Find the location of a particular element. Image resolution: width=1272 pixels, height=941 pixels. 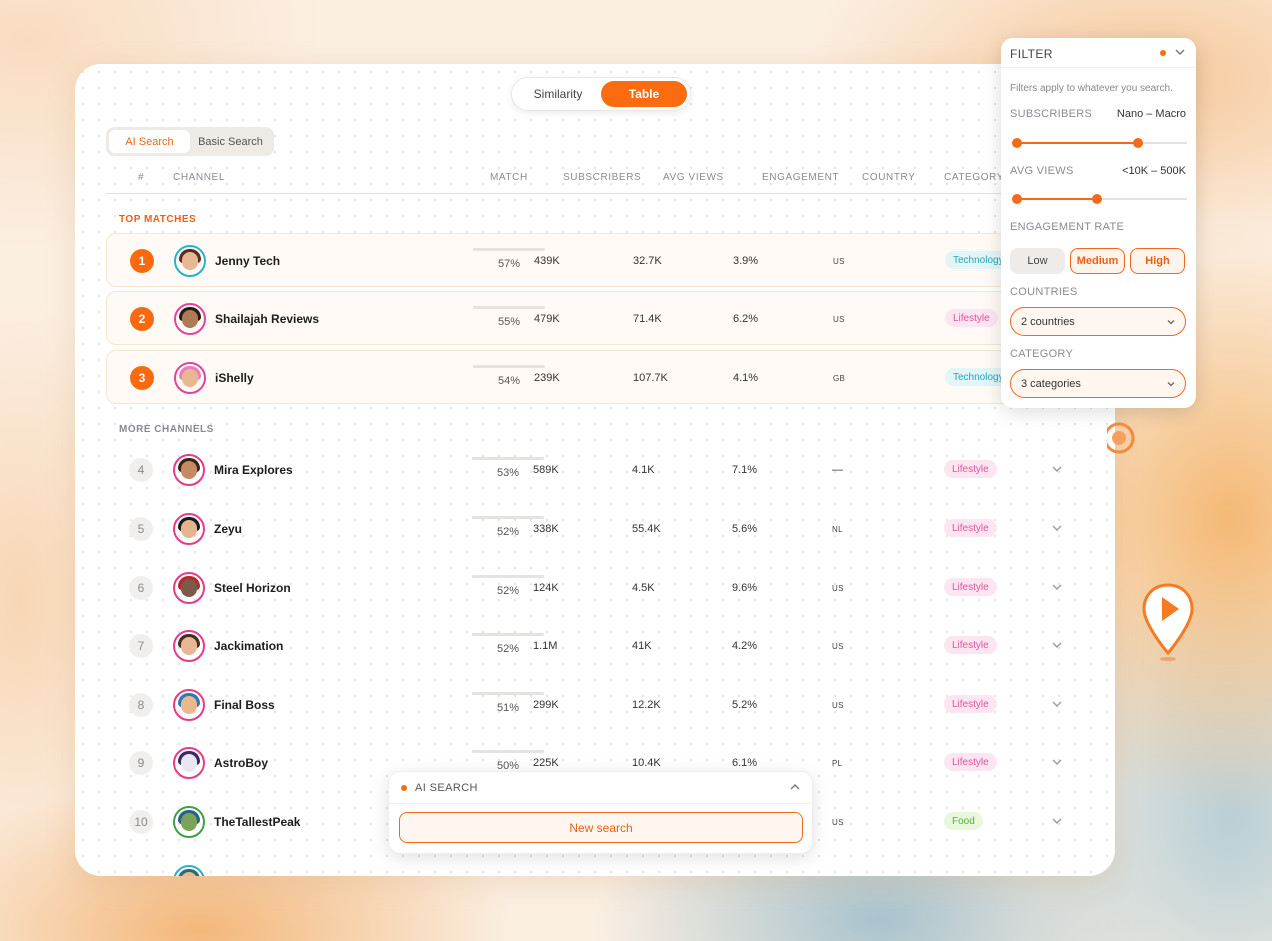

channel-name: Final Boss is located at coordinates (244, 705).